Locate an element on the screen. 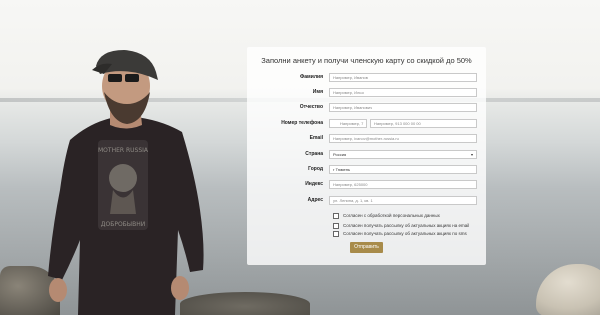 Image resolution: width=600 pixels, height=315 pixels. first-name-label: Имя is located at coordinates (317, 92).